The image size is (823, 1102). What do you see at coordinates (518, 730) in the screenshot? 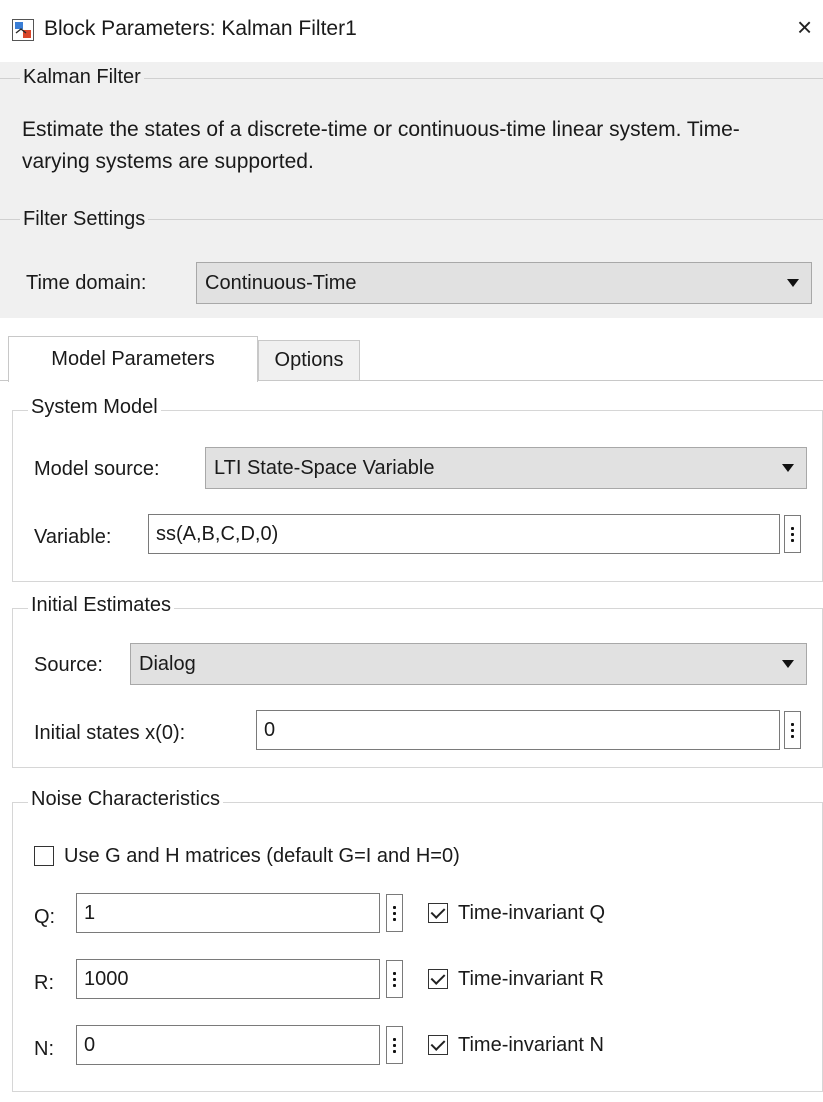
I see `initial-states-input: 0` at bounding box center [518, 730].